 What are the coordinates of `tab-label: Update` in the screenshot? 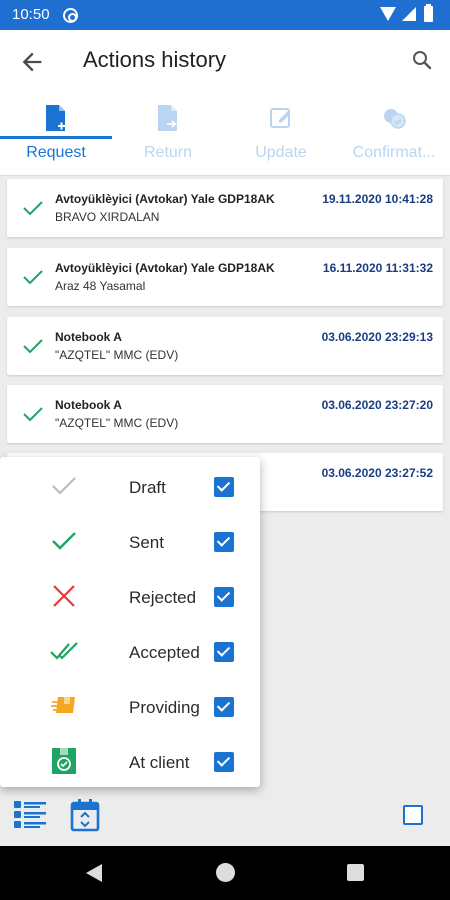 It's located at (281, 152).